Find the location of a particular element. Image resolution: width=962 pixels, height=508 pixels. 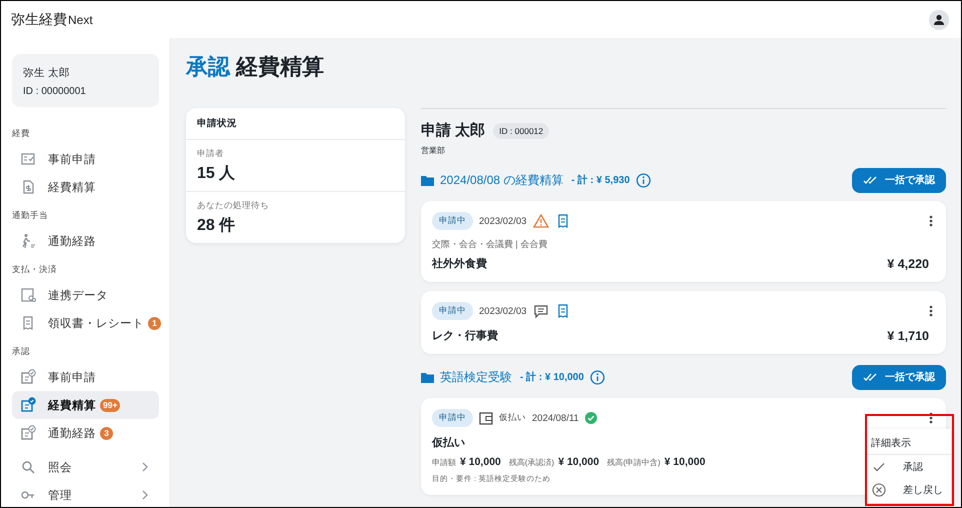

count-badge: 1 is located at coordinates (154, 323).